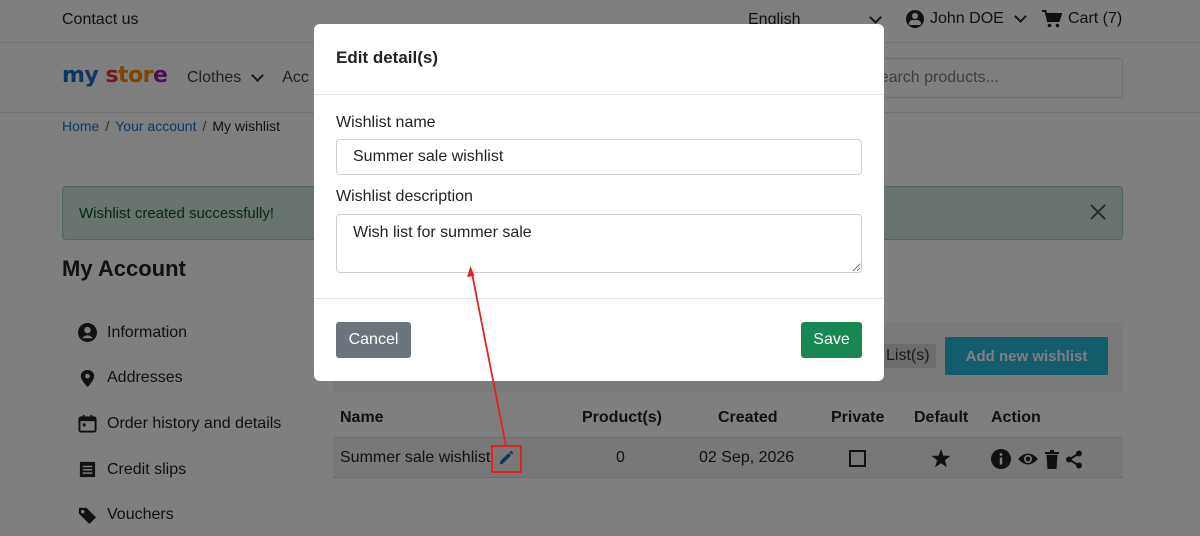 Image resolution: width=1200 pixels, height=536 pixels. I want to click on wishlist-description-textarea: Wish list for summer sale, so click(599, 243).